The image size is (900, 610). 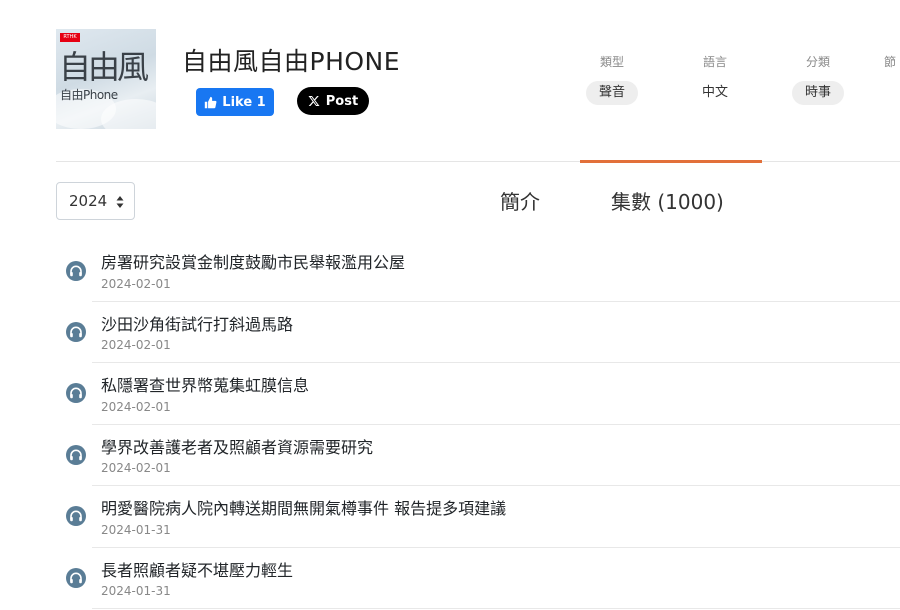 What do you see at coordinates (450, 455) in the screenshot?
I see `episode-item: 學界改善護老者及照顧者資源需要研究 2024-02-01` at bounding box center [450, 455].